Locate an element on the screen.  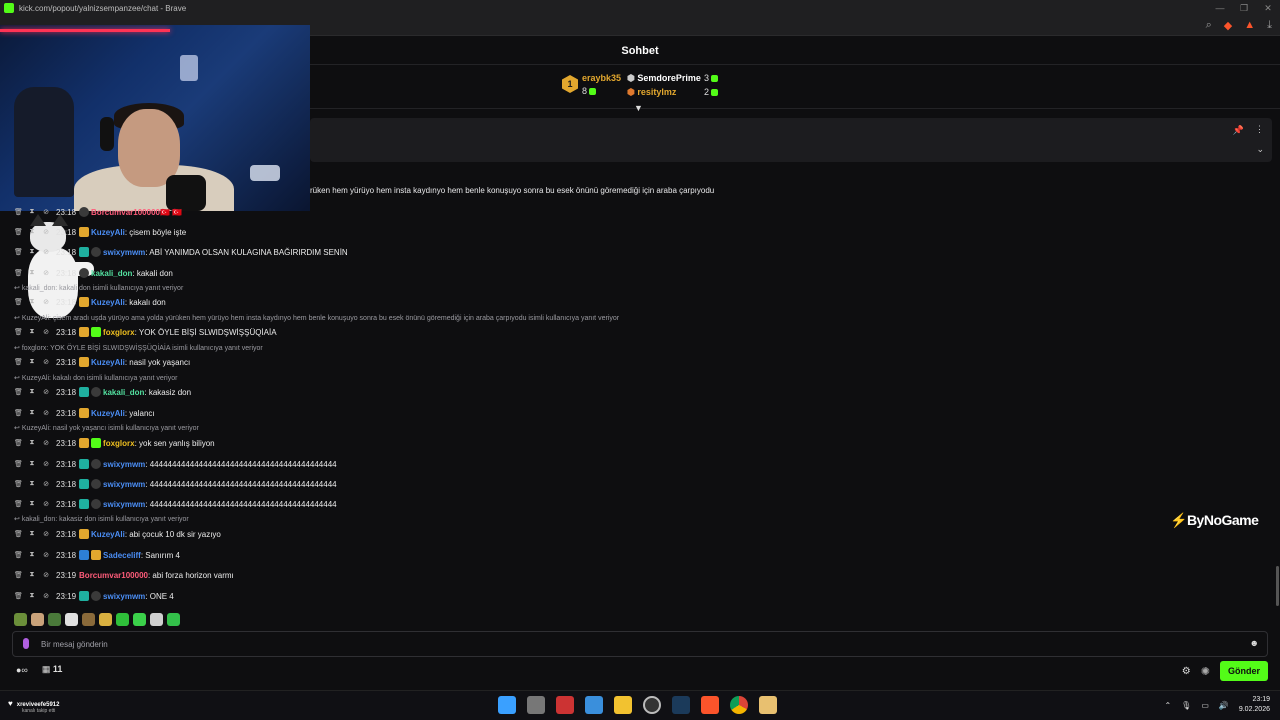
leader-first-name: eraybk35 is located at coordinates (601, 78).